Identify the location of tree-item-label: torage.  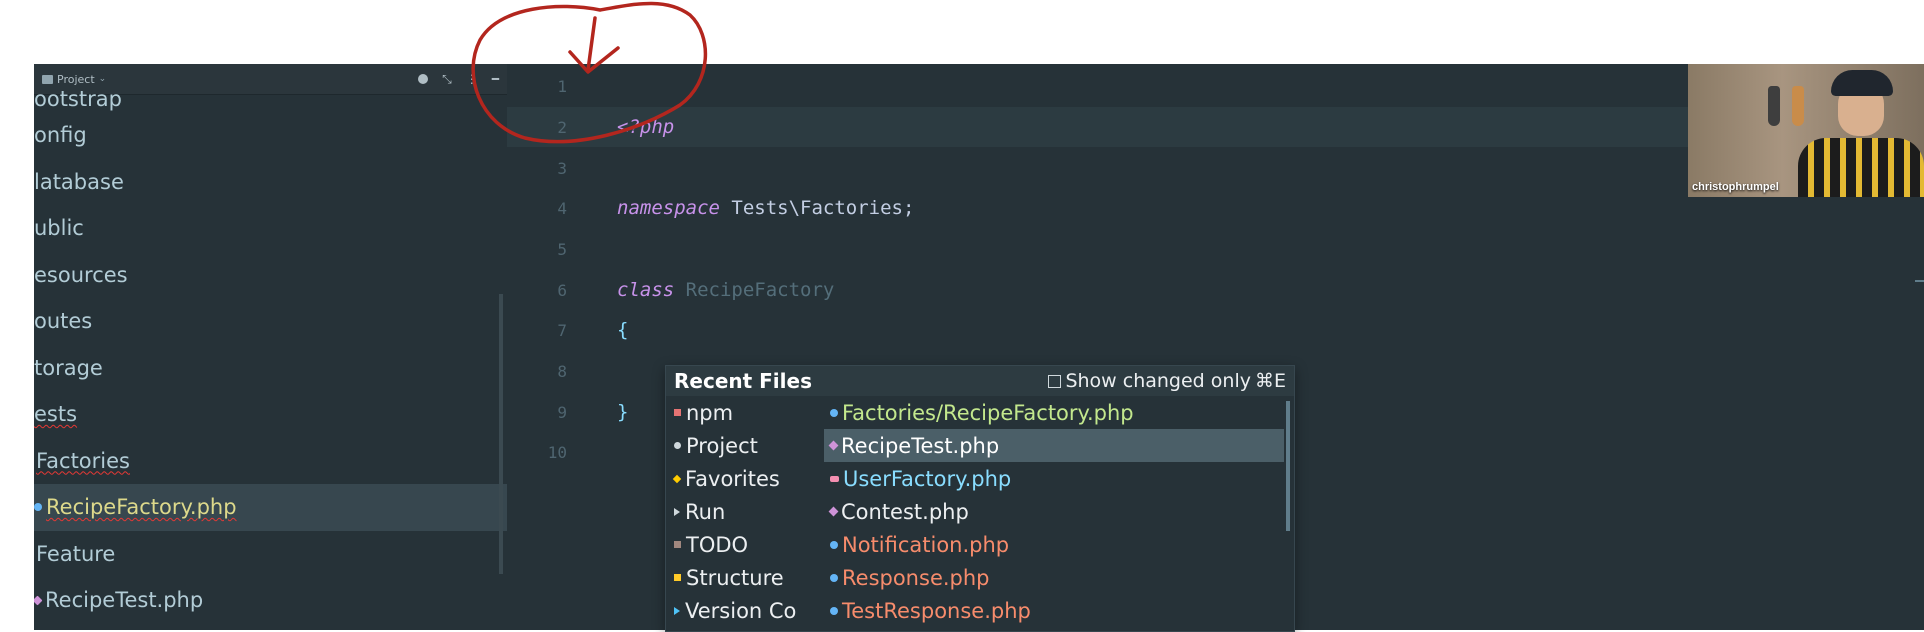
(68, 367).